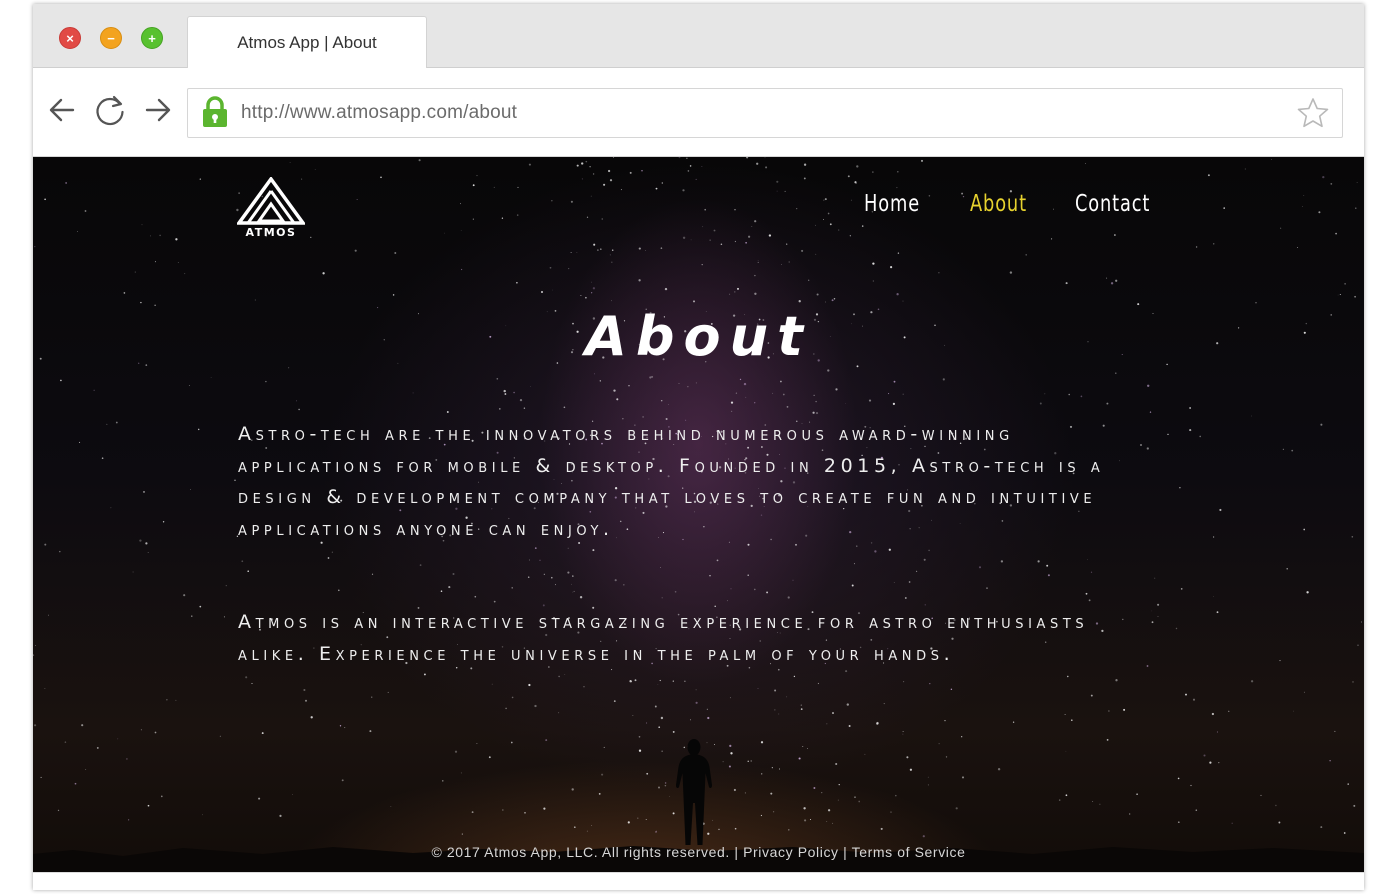 The height and width of the screenshot is (894, 1400). Describe the element at coordinates (111, 38) in the screenshot. I see `minimize-window-button: −` at that location.